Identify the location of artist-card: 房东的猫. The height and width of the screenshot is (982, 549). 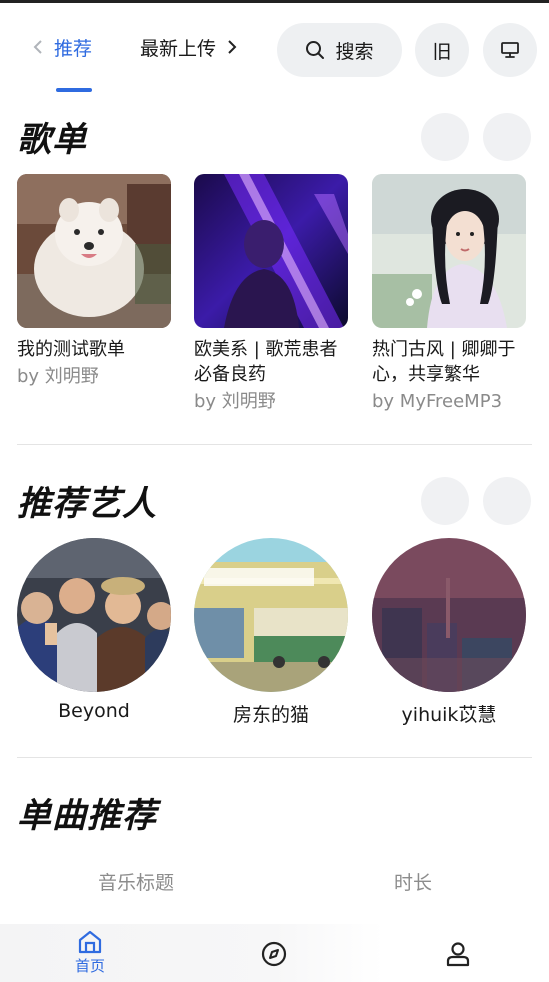
(271, 632).